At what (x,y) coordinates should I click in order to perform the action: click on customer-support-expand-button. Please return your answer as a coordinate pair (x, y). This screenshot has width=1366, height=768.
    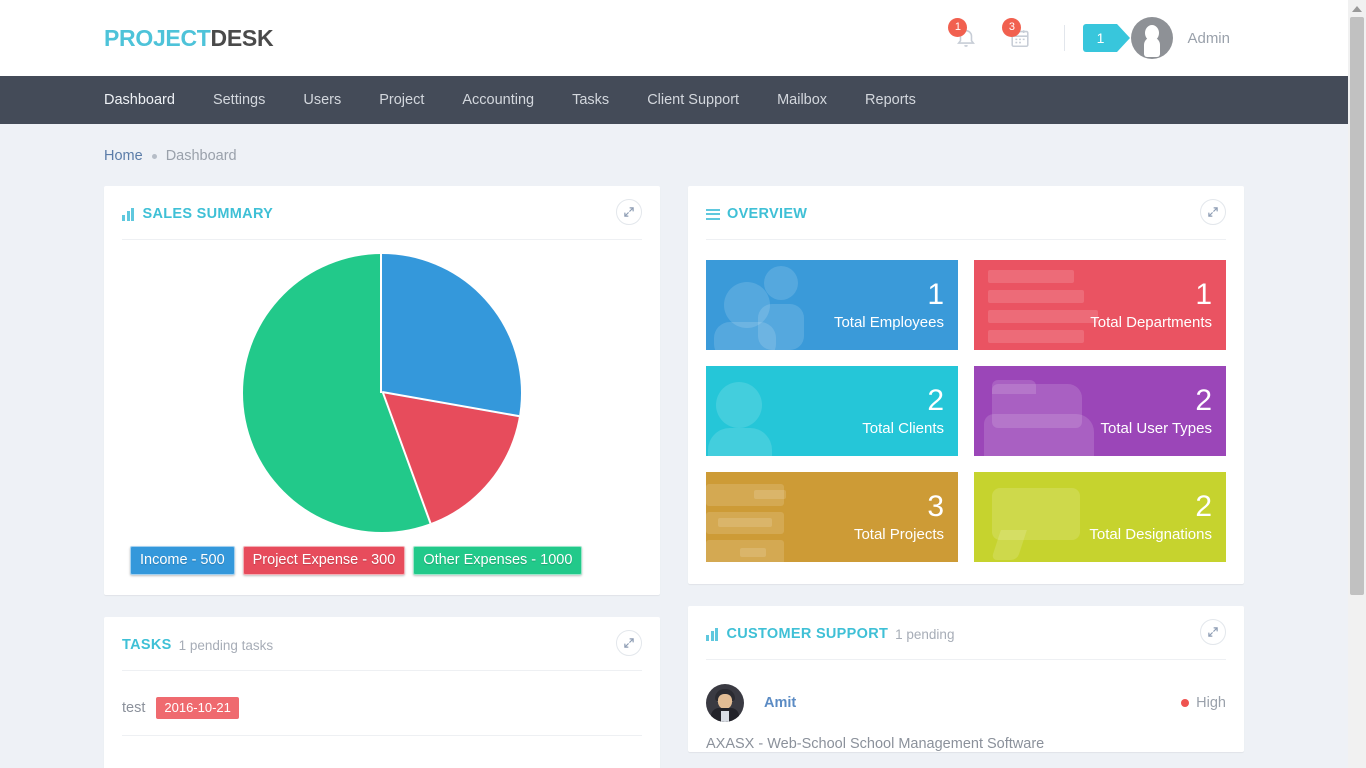
    Looking at the image, I should click on (1213, 632).